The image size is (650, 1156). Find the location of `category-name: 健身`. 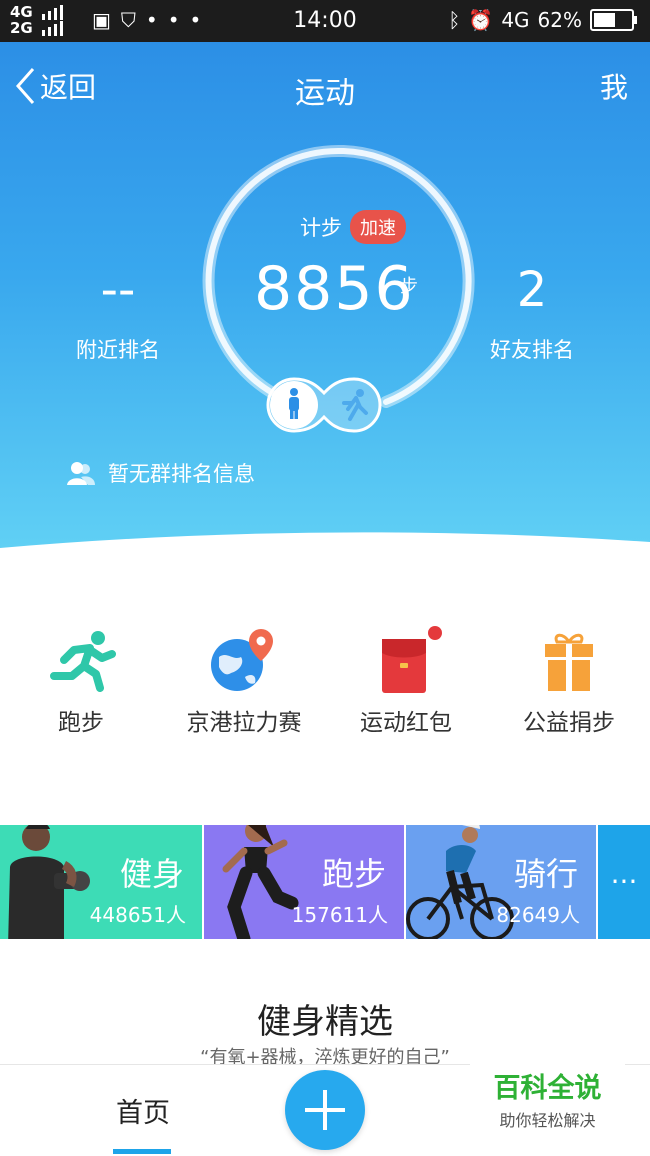

category-name: 健身 is located at coordinates (151, 874).